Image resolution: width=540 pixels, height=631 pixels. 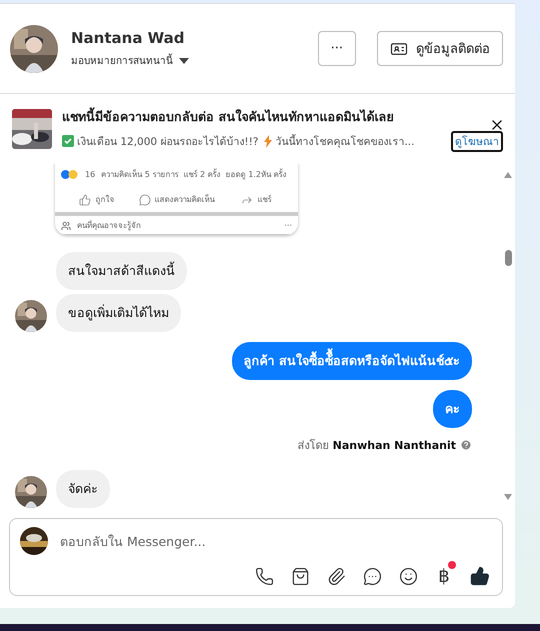 I want to click on sent-by-label: ส่งโดย, so click(x=313, y=446).